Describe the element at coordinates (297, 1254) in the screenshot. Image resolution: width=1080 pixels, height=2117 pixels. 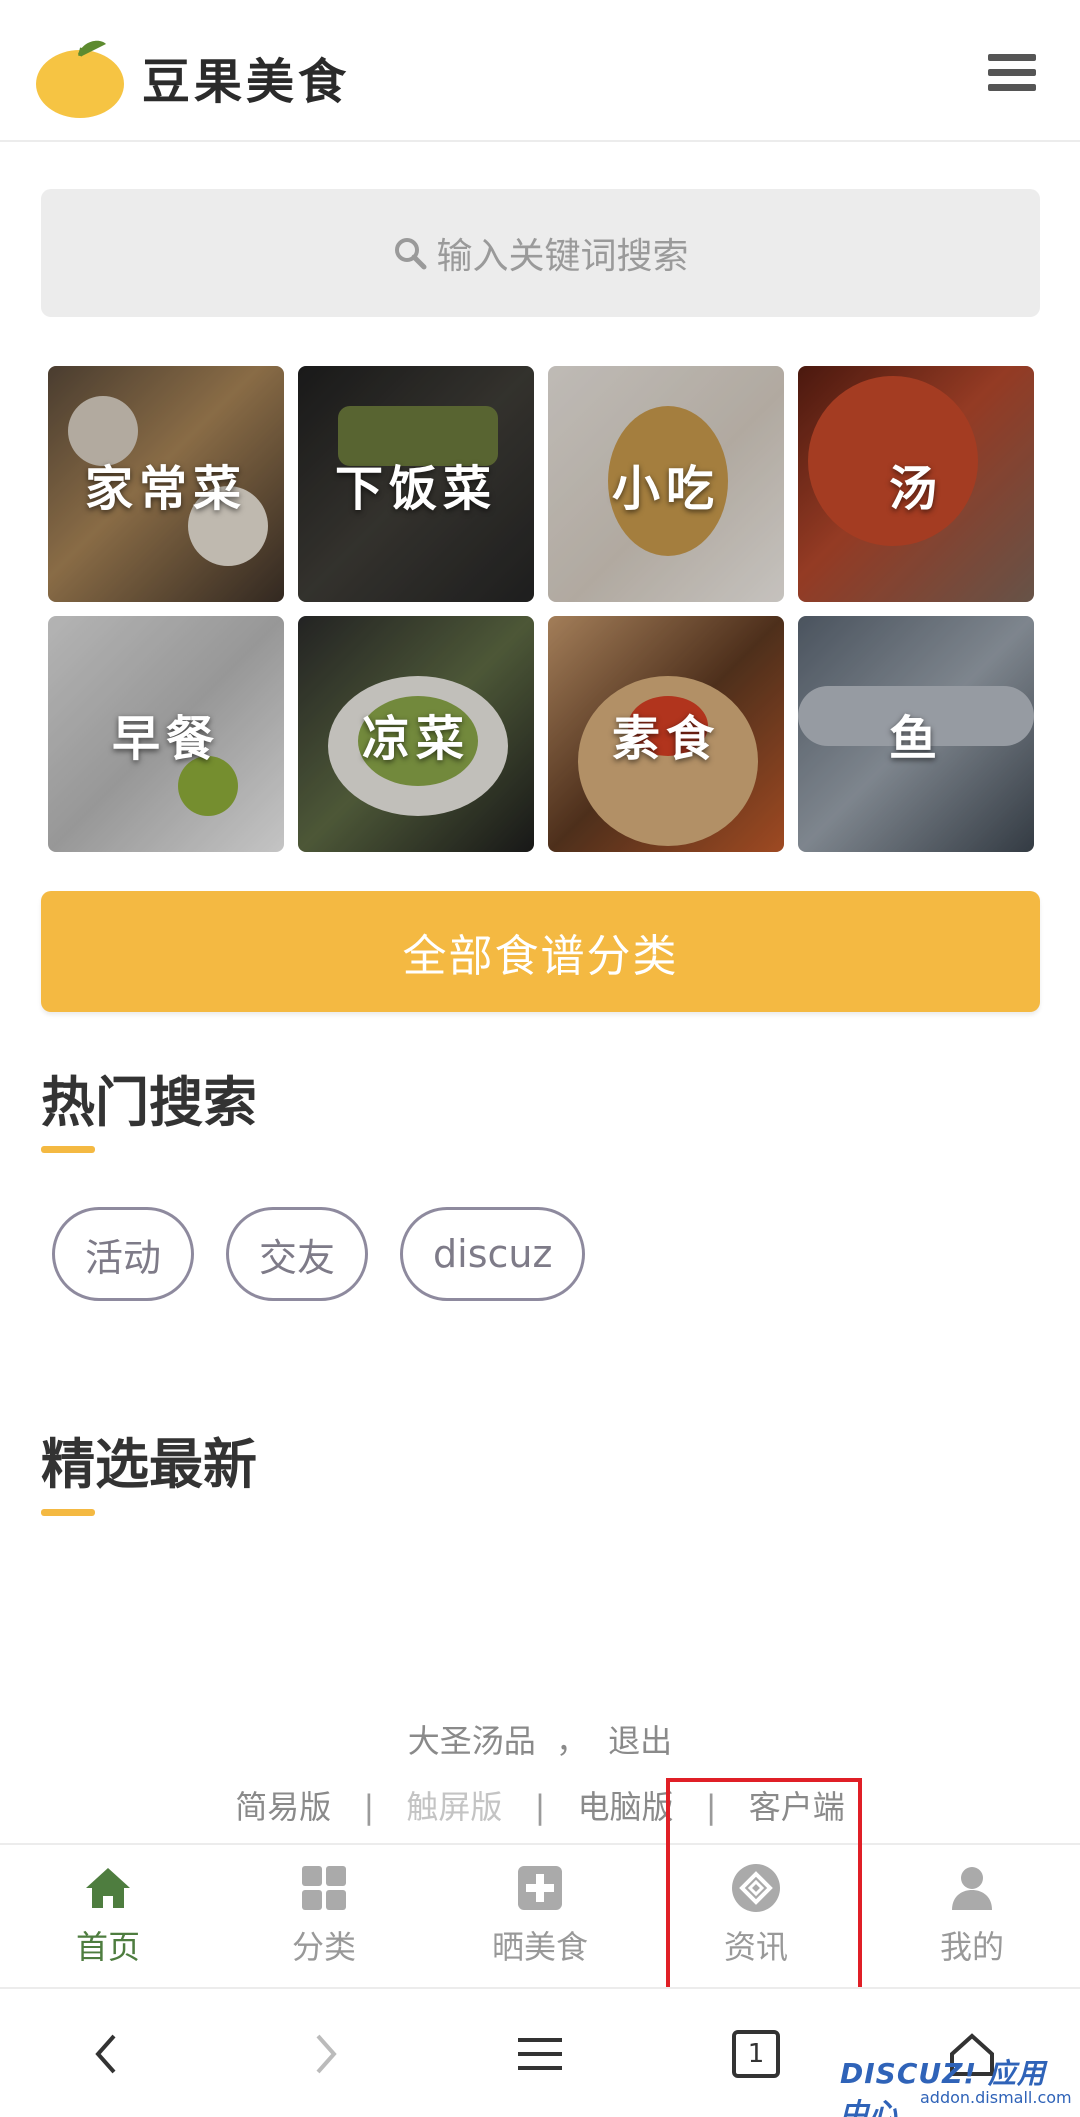
I see `hot-tag: 交友` at that location.